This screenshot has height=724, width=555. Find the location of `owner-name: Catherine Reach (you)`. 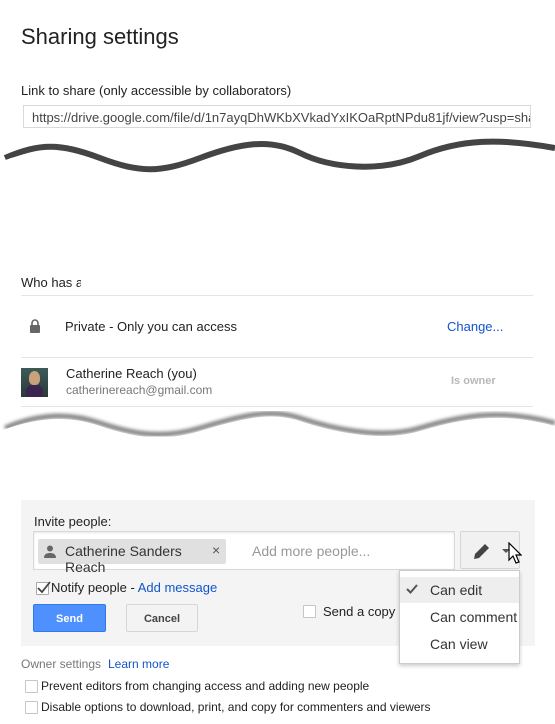

owner-name: Catherine Reach (you) is located at coordinates (131, 373).